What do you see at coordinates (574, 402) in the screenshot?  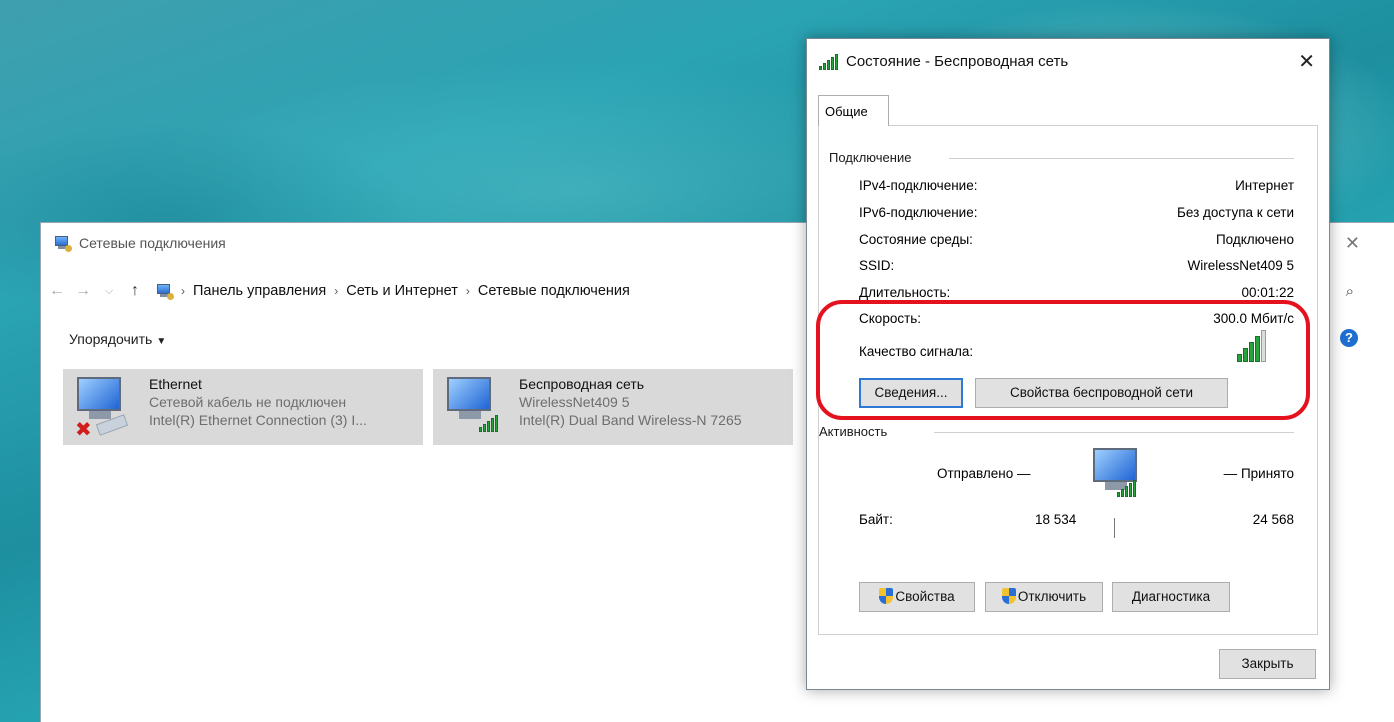 I see `connection-status: WirelessNet409 5` at bounding box center [574, 402].